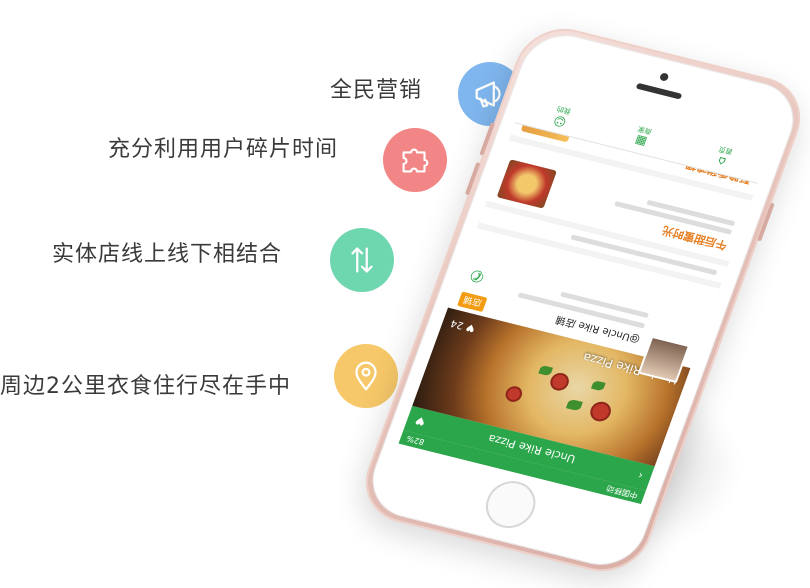  What do you see at coordinates (415, 441) in the screenshot?
I see `battery-label: 82%` at bounding box center [415, 441].